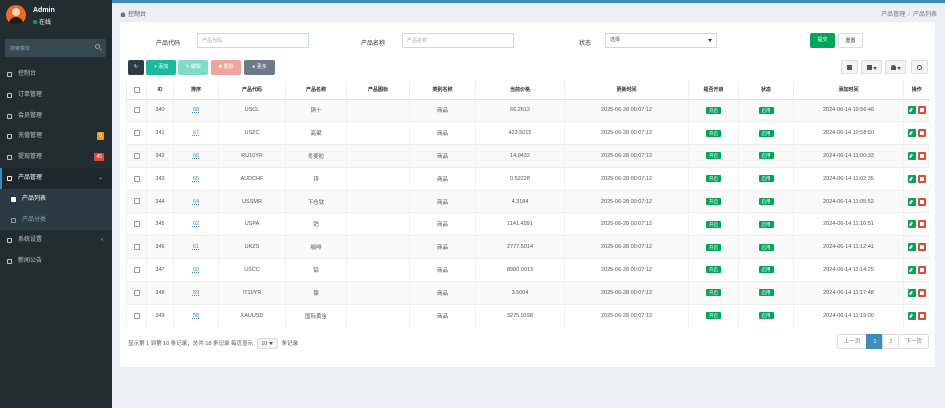 The height and width of the screenshot is (408, 945). I want to click on sidebar-item: 产品分类, so click(56, 220).